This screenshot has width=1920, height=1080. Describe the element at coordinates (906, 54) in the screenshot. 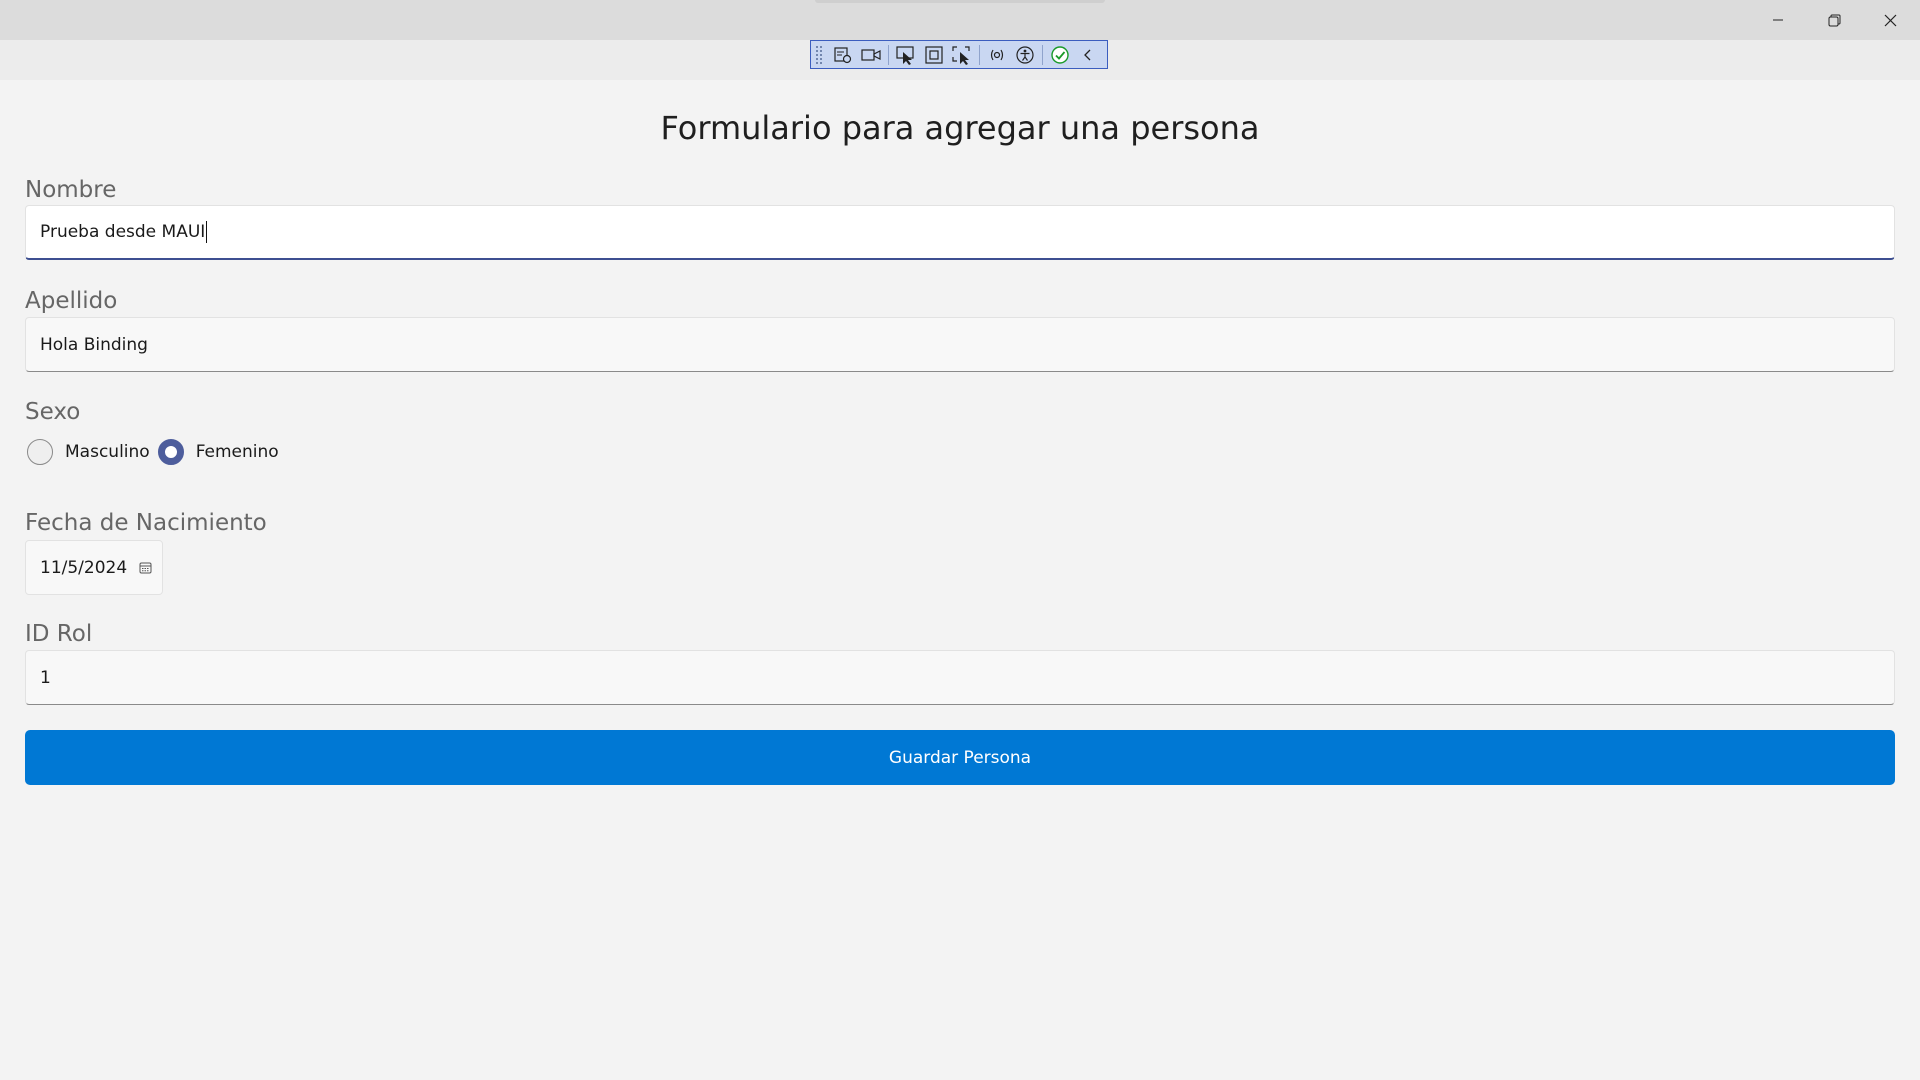

I see `select-element-icon` at that location.